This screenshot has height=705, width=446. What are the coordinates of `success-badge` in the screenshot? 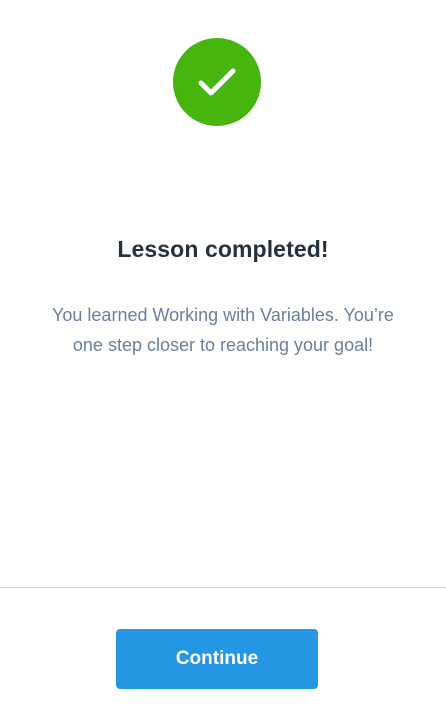 It's located at (217, 82).